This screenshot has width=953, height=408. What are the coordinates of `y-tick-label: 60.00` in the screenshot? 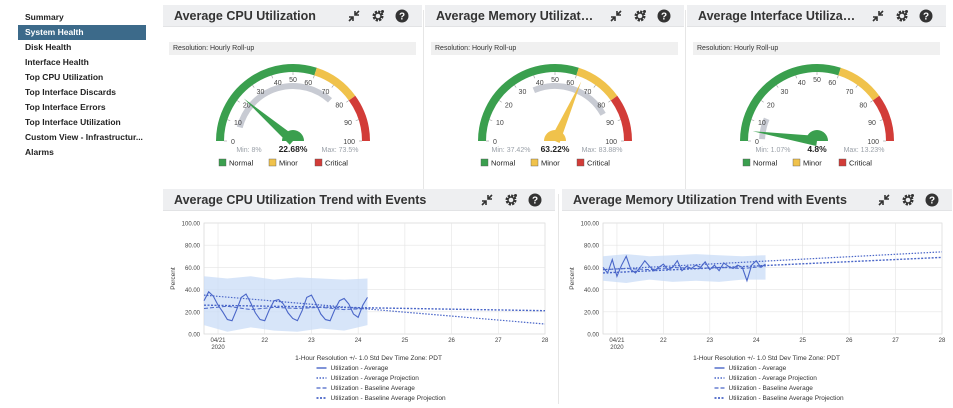 It's located at (592, 269).